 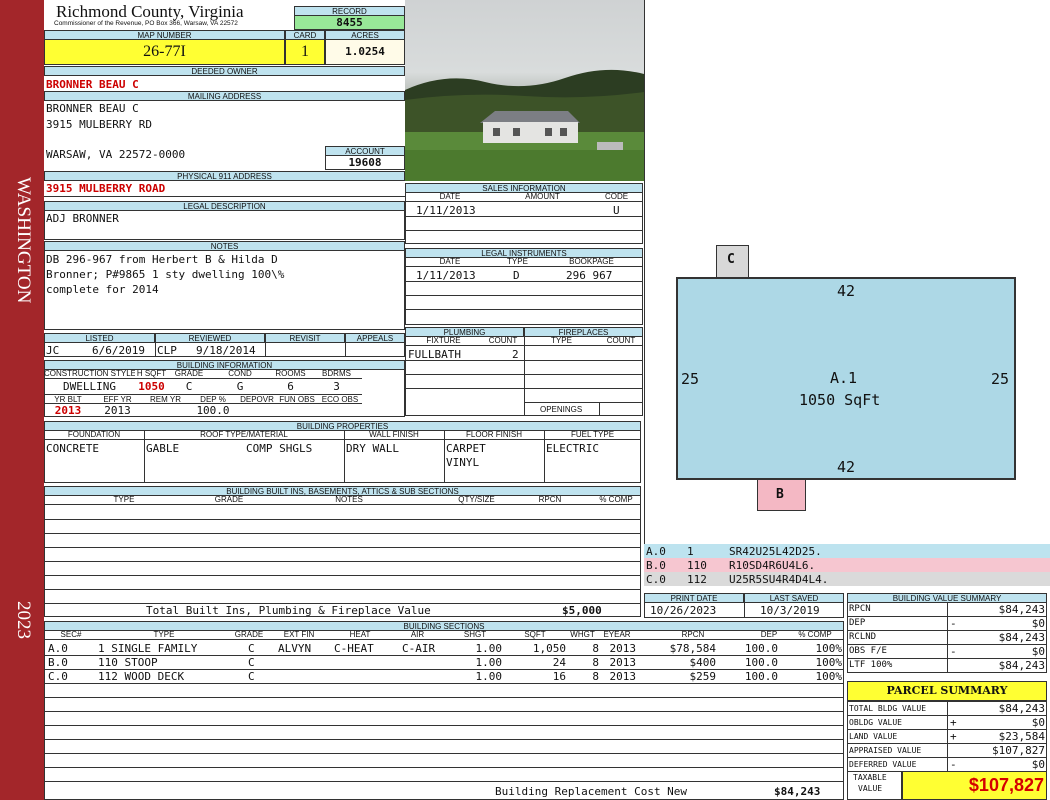 What do you see at coordinates (1021, 708) in the screenshot?
I see `parcel-value: $84,243` at bounding box center [1021, 708].